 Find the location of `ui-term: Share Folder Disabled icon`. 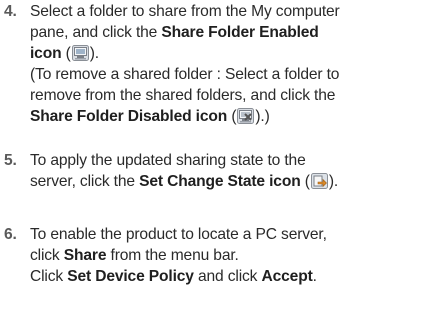

ui-term: Share Folder Disabled icon is located at coordinates (129, 116).